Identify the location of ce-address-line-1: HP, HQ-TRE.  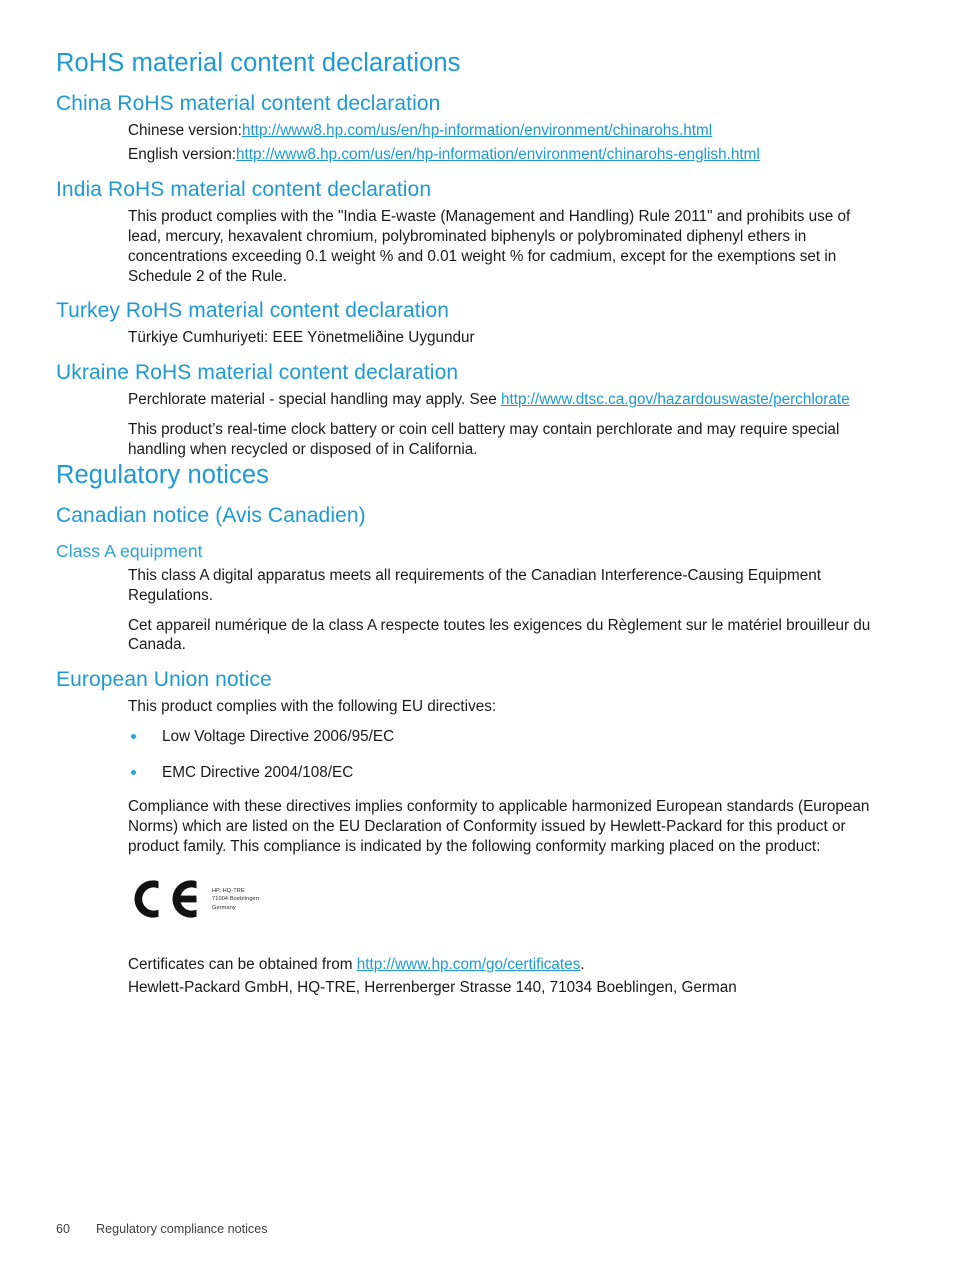
(228, 890).